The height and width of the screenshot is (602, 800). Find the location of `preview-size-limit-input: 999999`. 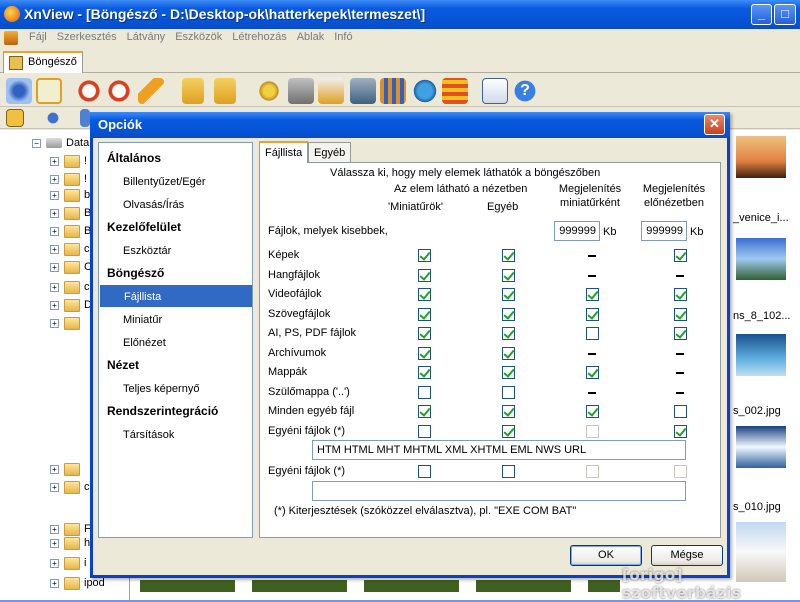

preview-size-limit-input: 999999 is located at coordinates (664, 231).